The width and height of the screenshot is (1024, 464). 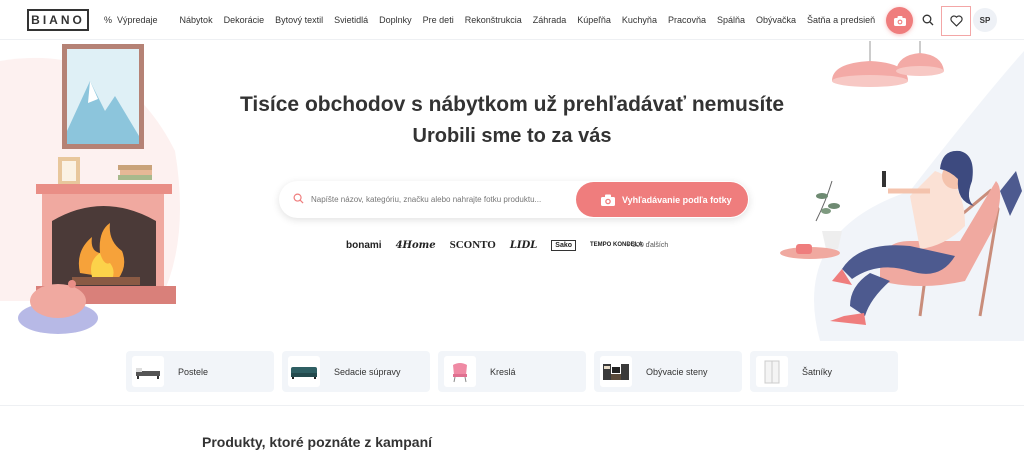 What do you see at coordinates (431, 199) in the screenshot?
I see `search-input` at bounding box center [431, 199].